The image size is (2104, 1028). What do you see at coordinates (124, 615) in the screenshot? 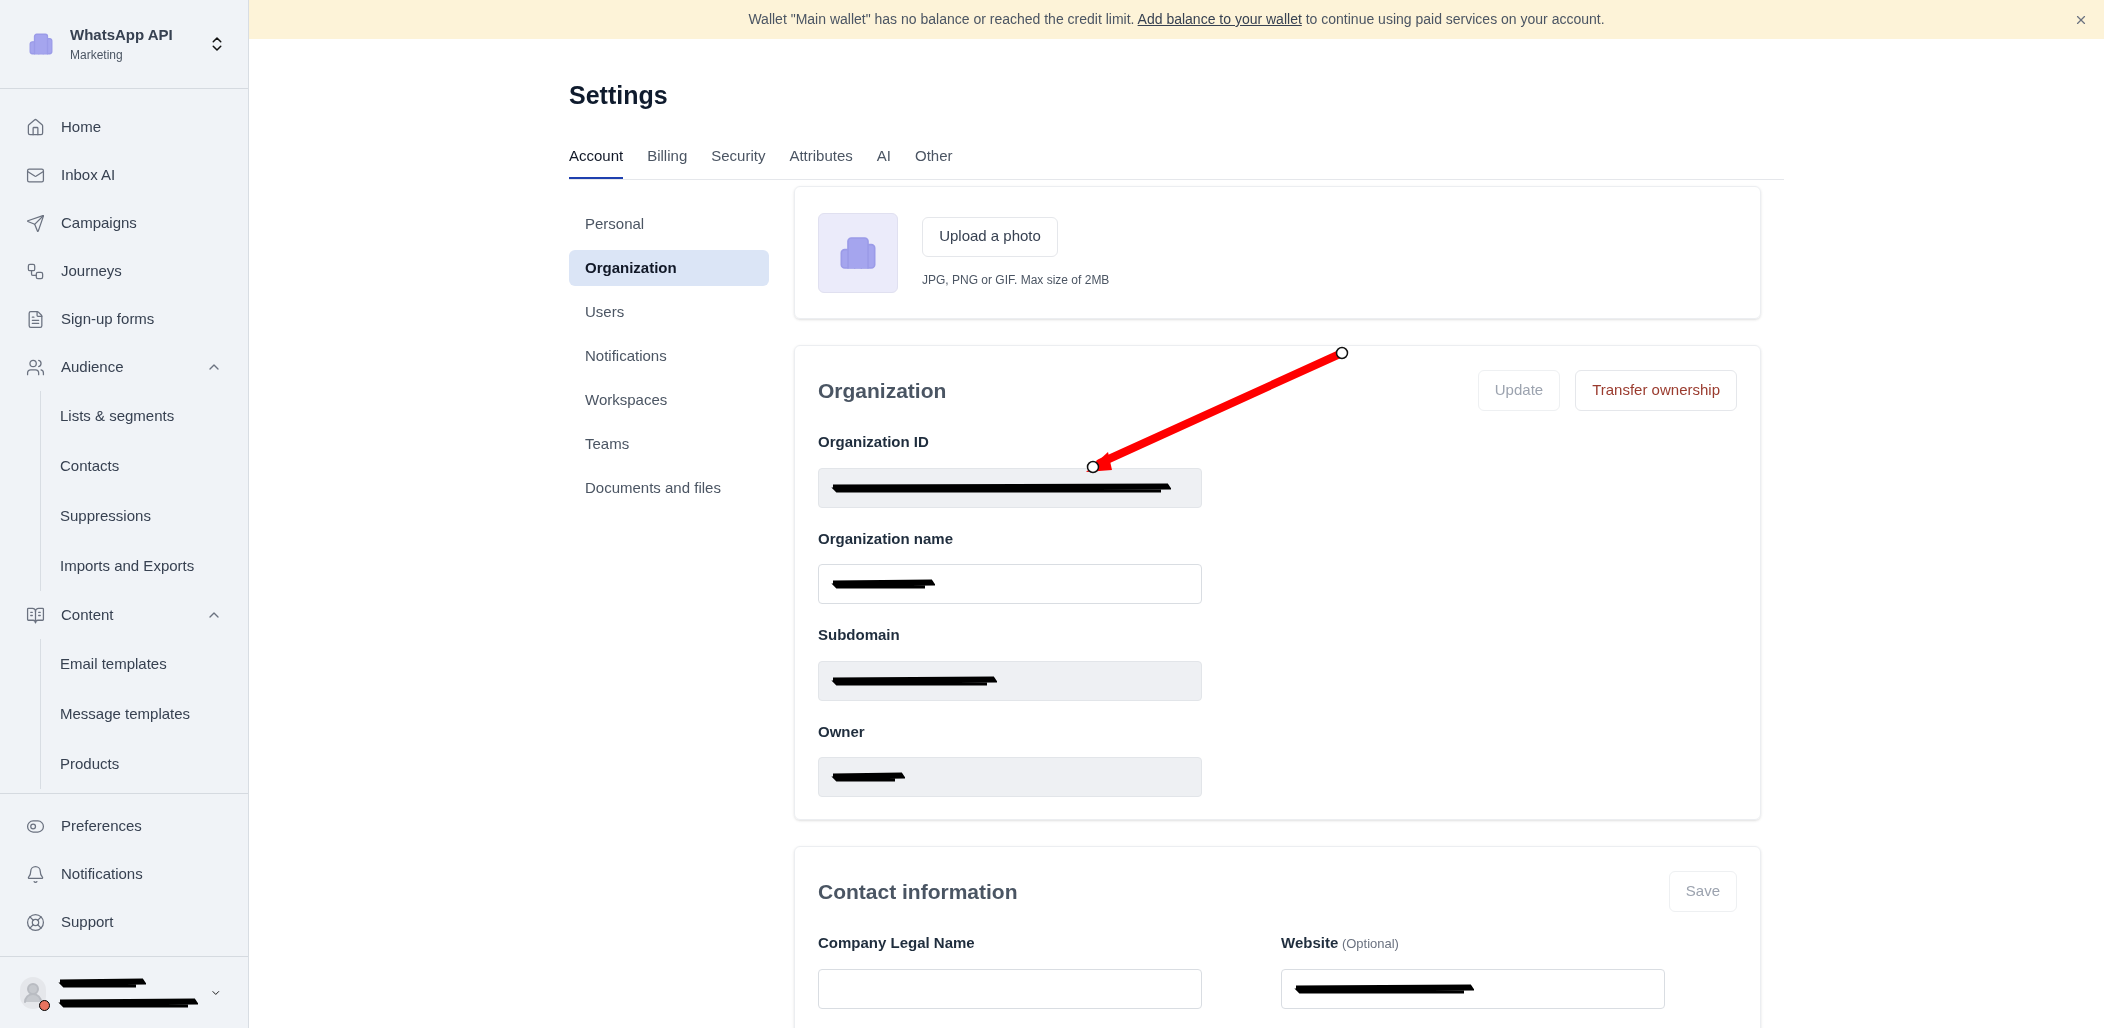
I see `sidebar-item: Content` at bounding box center [124, 615].